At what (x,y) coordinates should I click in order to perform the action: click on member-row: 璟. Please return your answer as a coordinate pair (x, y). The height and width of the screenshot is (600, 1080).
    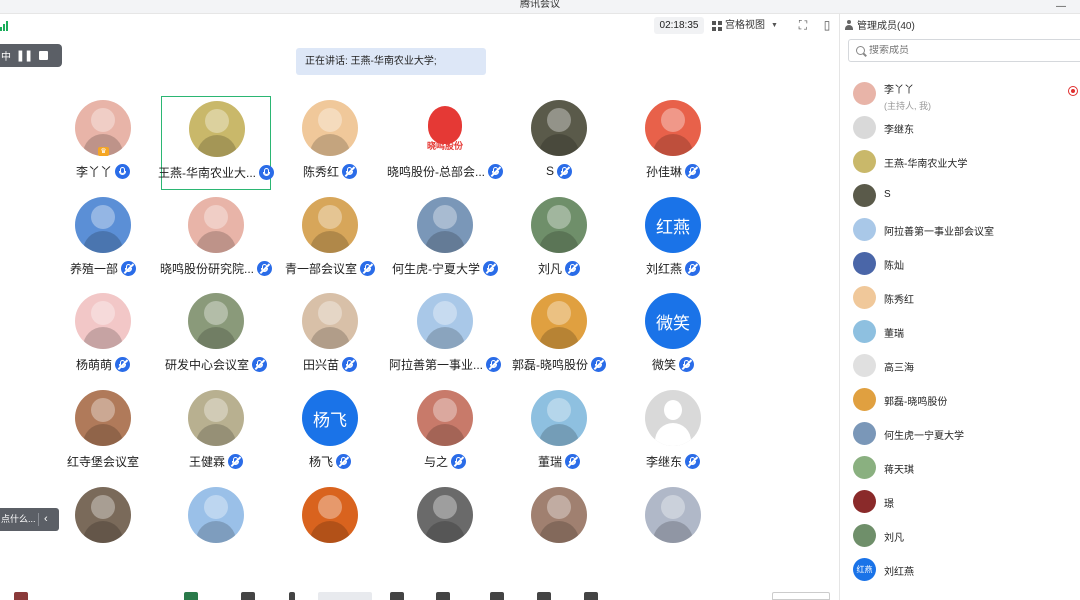
    Looking at the image, I should click on (960, 501).